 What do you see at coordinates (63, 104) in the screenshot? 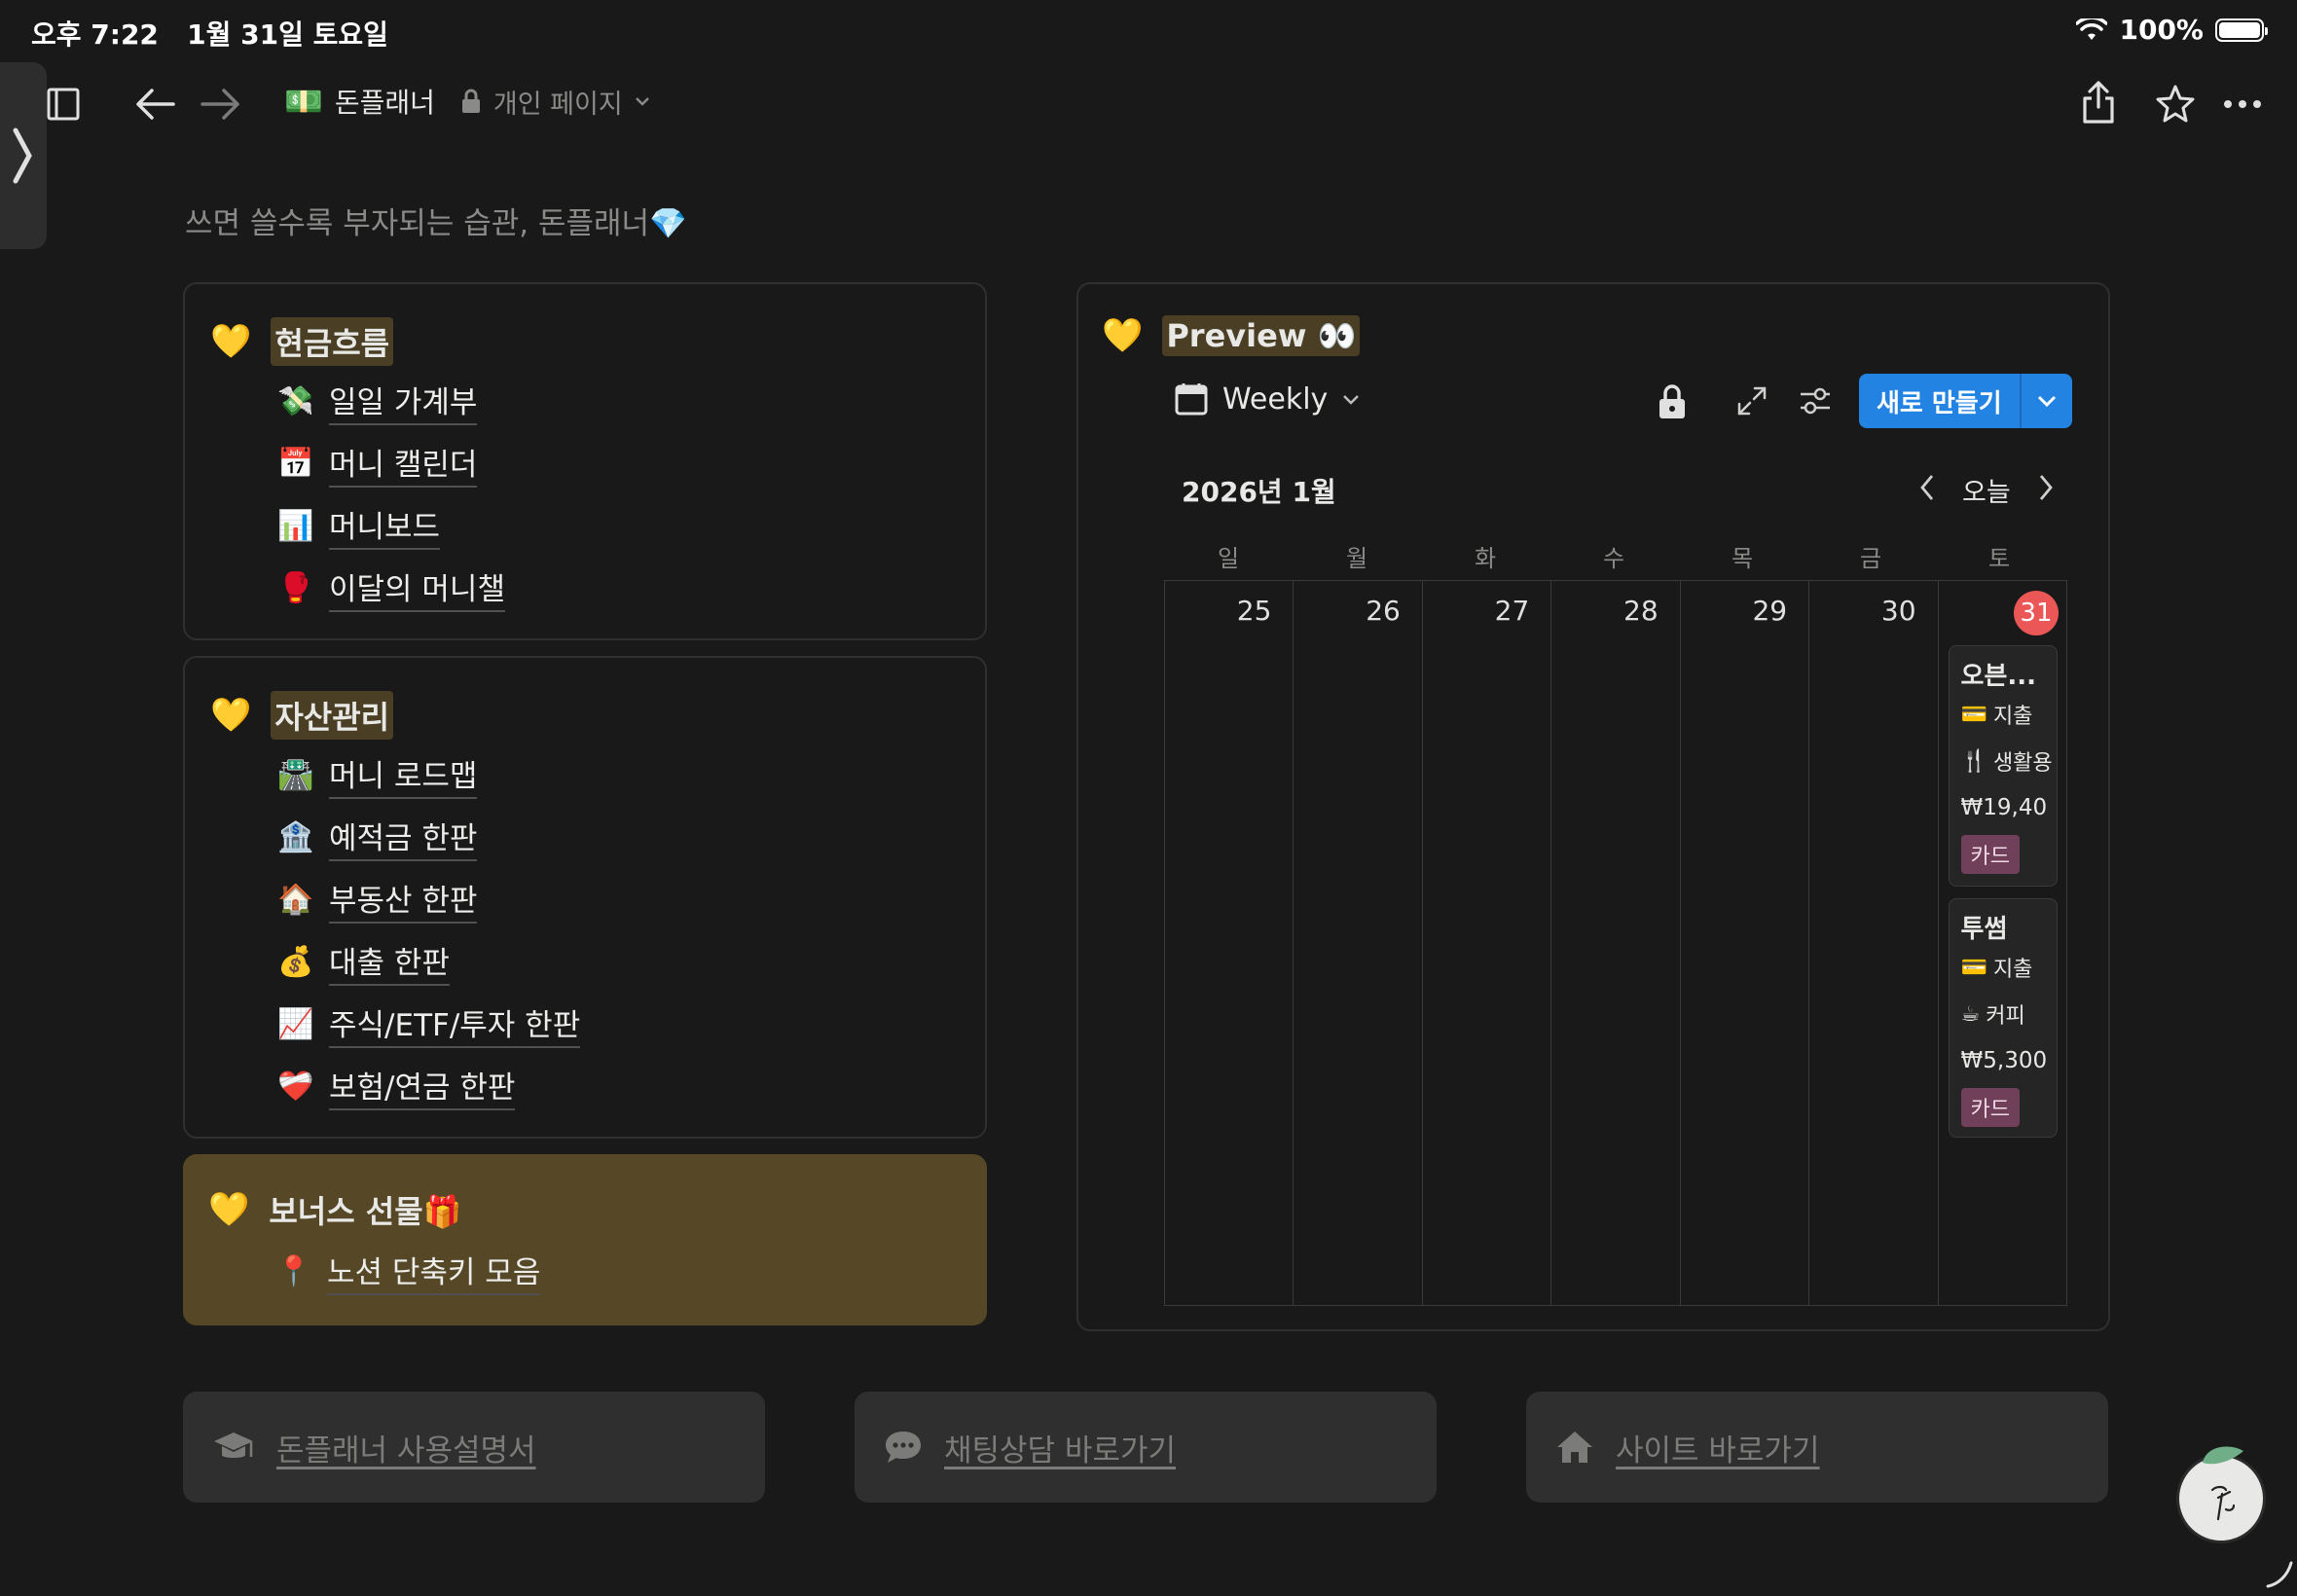
I see `sidebar-toggle-icon` at bounding box center [63, 104].